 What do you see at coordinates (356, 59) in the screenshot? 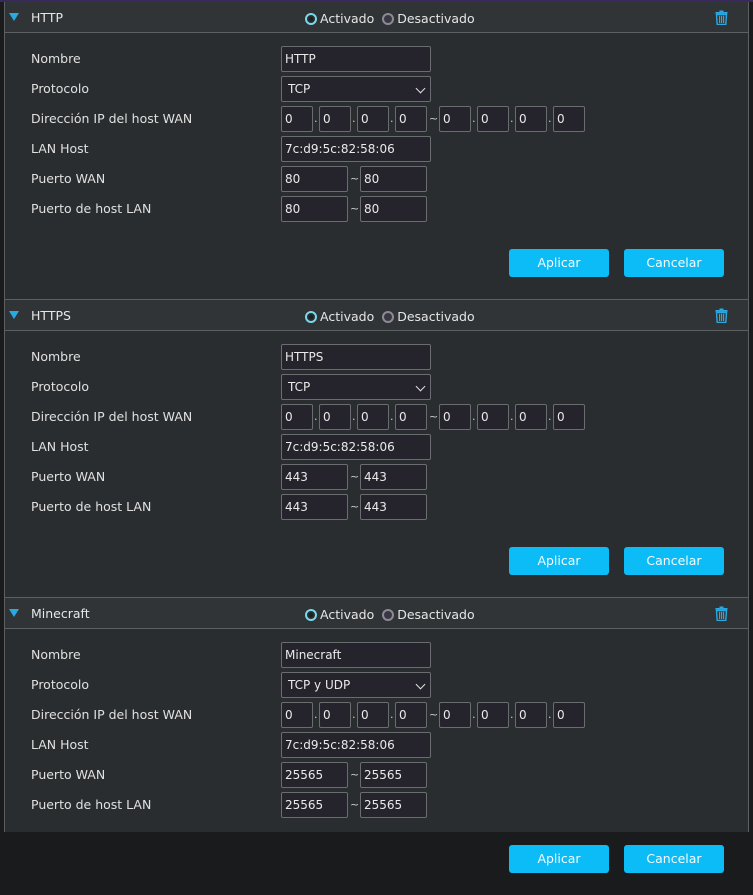
I see `name-input: HTTP` at bounding box center [356, 59].